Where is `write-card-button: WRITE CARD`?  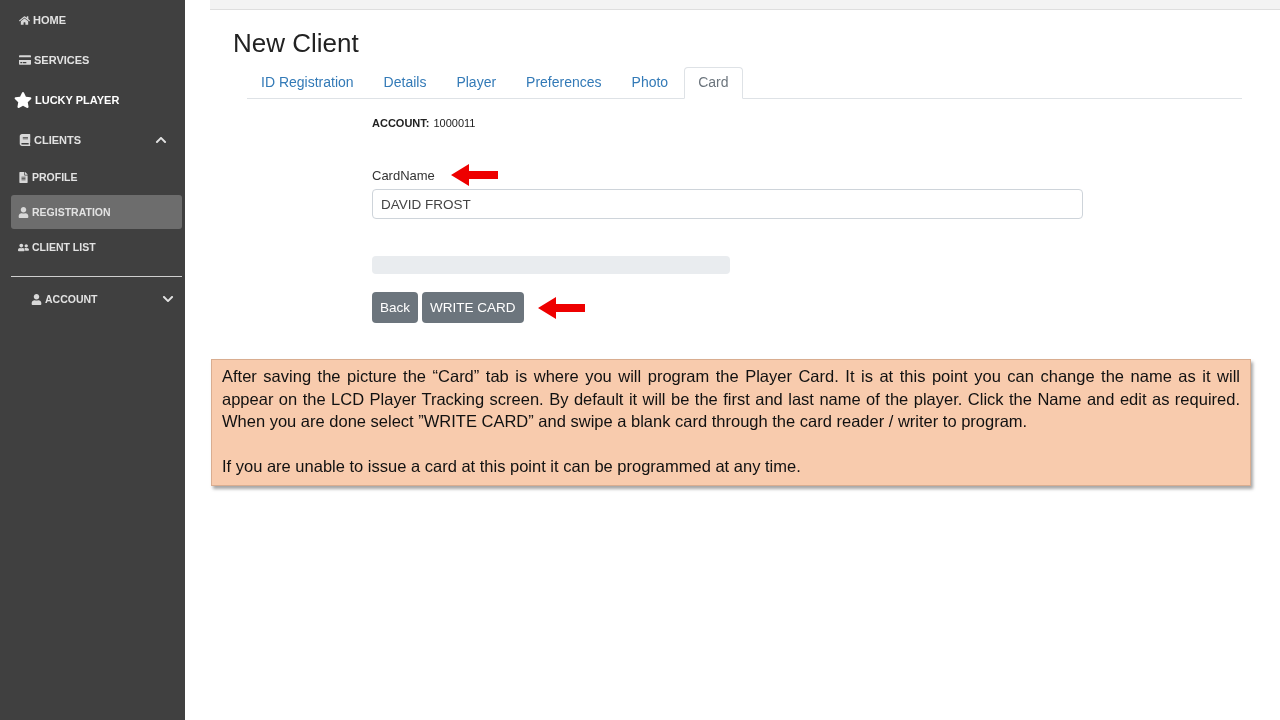
write-card-button: WRITE CARD is located at coordinates (473, 307).